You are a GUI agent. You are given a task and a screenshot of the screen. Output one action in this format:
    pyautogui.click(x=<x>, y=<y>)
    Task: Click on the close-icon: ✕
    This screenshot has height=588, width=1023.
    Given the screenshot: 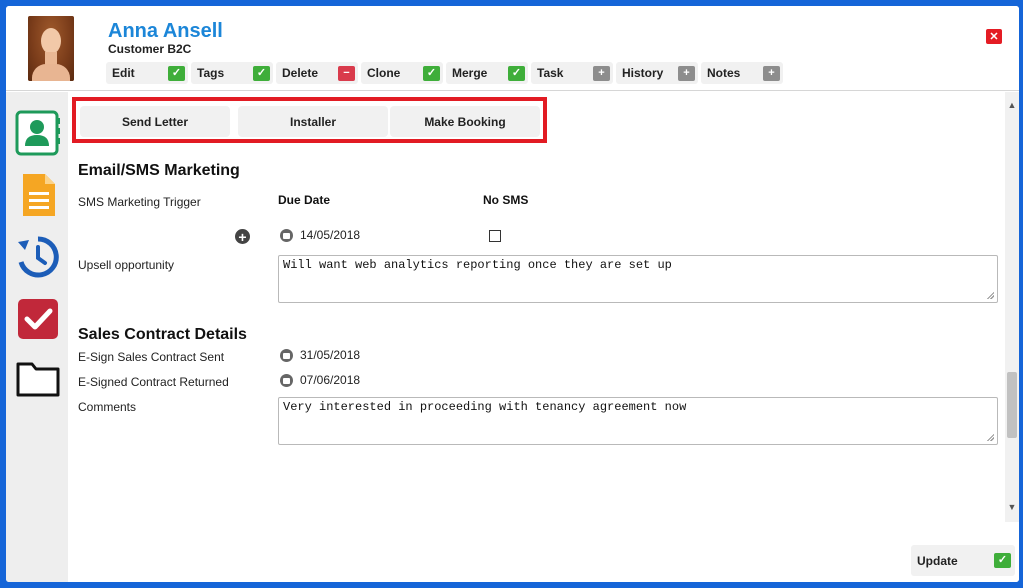 What is the action you would take?
    pyautogui.click(x=994, y=36)
    